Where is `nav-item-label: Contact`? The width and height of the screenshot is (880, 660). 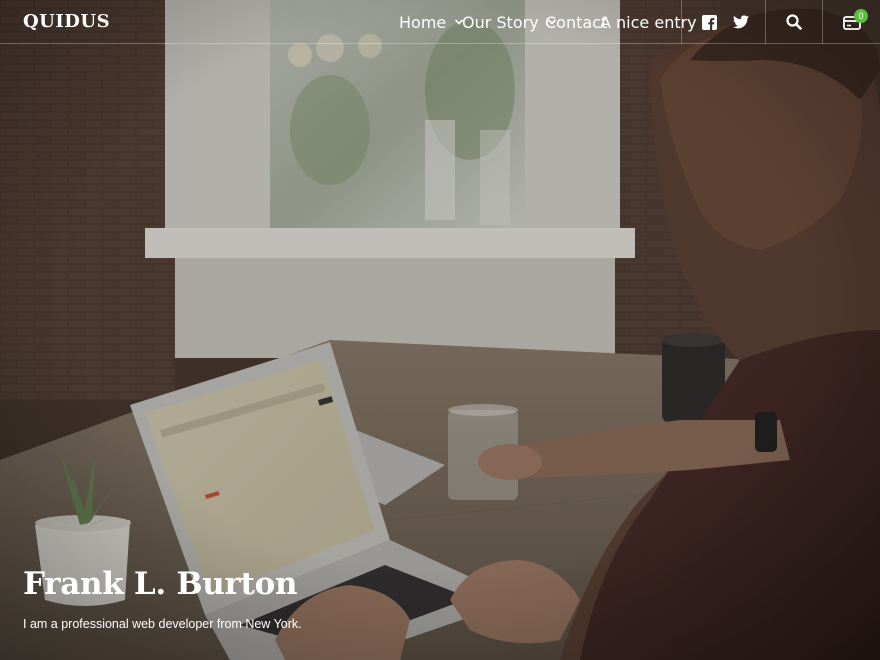 nav-item-label: Contact is located at coordinates (576, 22).